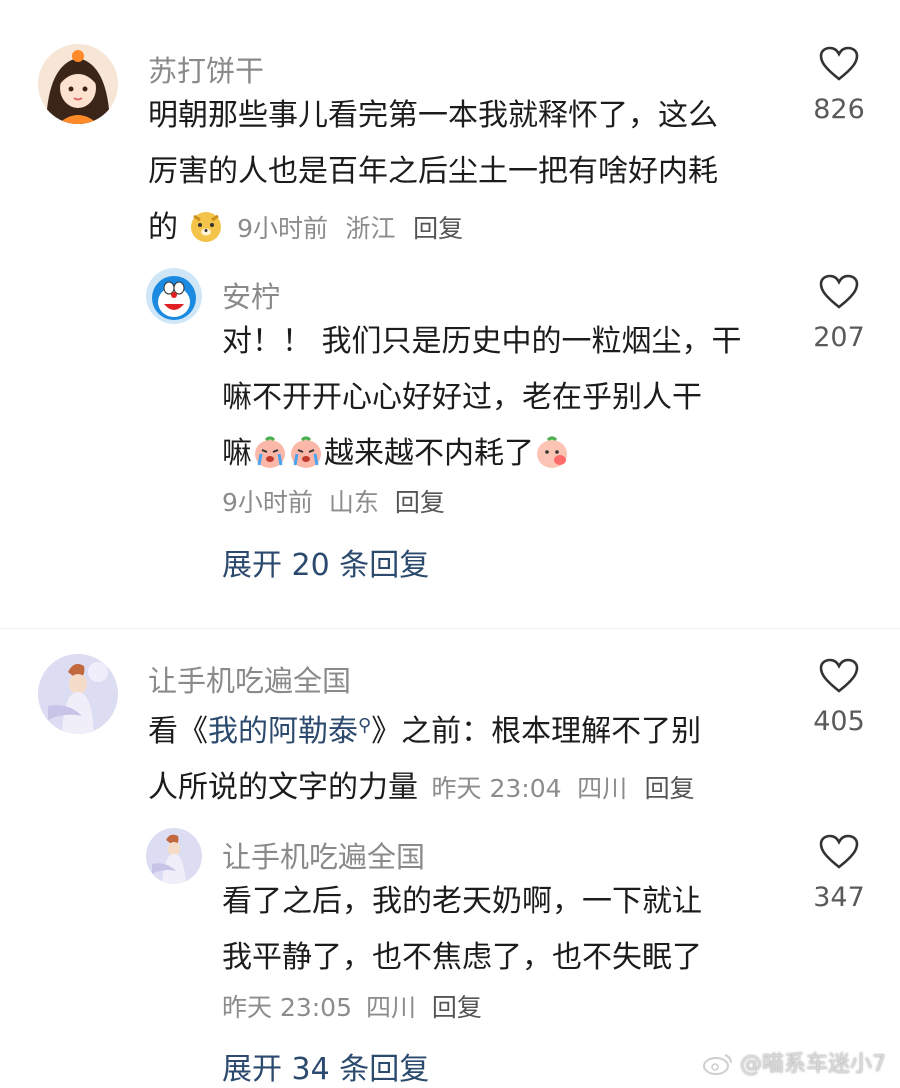 The image size is (900, 1088). What do you see at coordinates (178, 731) in the screenshot?
I see `comment-text-segment: 看《` at bounding box center [178, 731].